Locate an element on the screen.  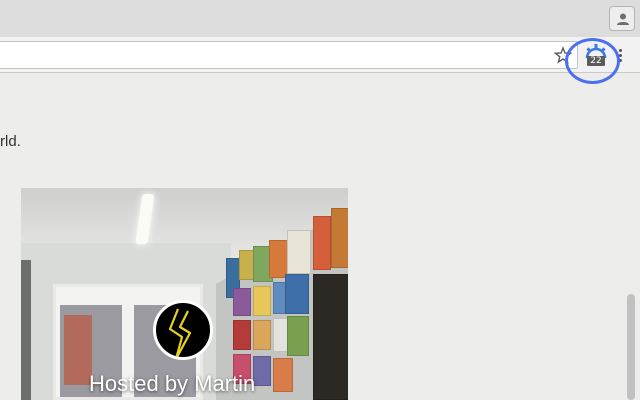
page-text-fragment: rld. is located at coordinates (10, 141).